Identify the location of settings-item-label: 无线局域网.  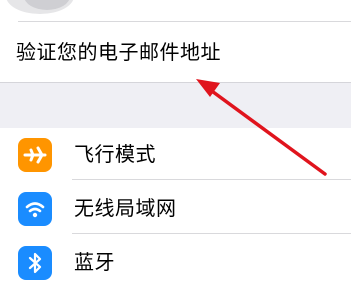
(125, 208).